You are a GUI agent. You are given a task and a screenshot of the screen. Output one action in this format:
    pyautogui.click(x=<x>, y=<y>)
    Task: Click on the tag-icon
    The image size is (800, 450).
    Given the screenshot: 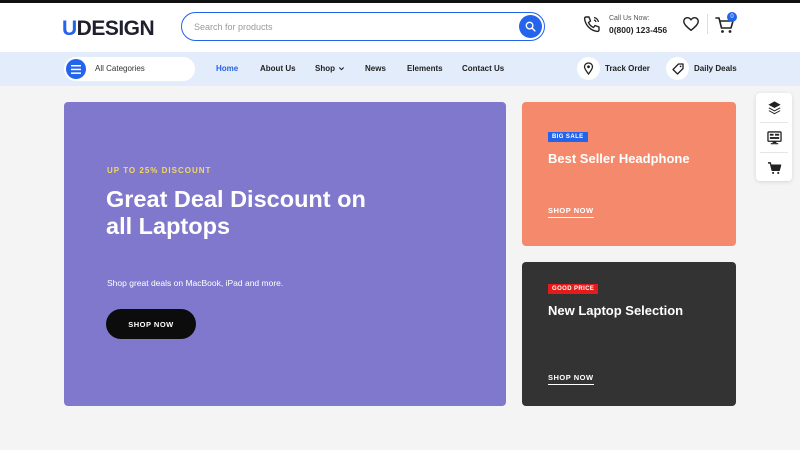 What is the action you would take?
    pyautogui.click(x=677, y=68)
    